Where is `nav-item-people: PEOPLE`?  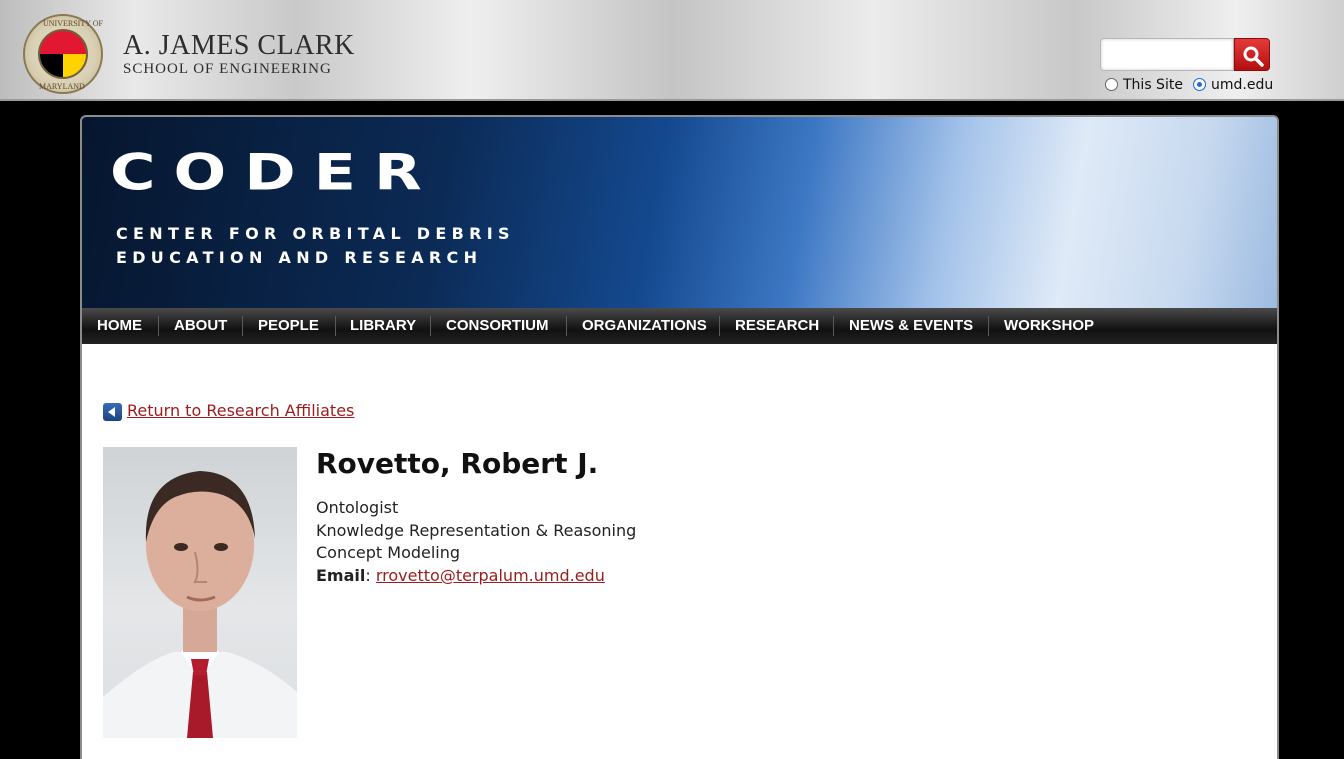 nav-item-people: PEOPLE is located at coordinates (288, 326).